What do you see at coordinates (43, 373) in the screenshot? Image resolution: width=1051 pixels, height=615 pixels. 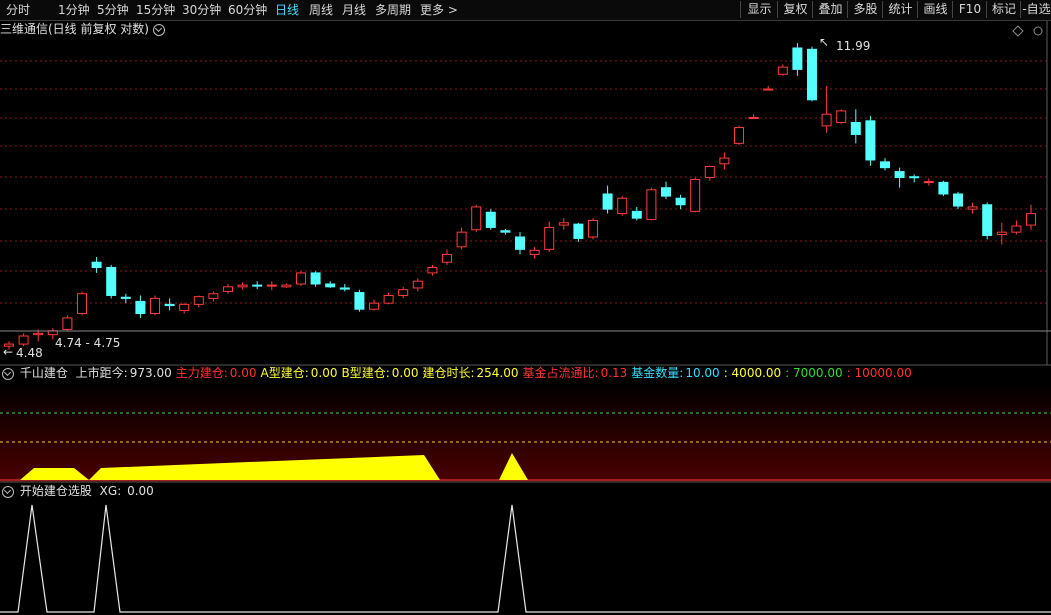 I see `indicator1-name: 千山建仓` at bounding box center [43, 373].